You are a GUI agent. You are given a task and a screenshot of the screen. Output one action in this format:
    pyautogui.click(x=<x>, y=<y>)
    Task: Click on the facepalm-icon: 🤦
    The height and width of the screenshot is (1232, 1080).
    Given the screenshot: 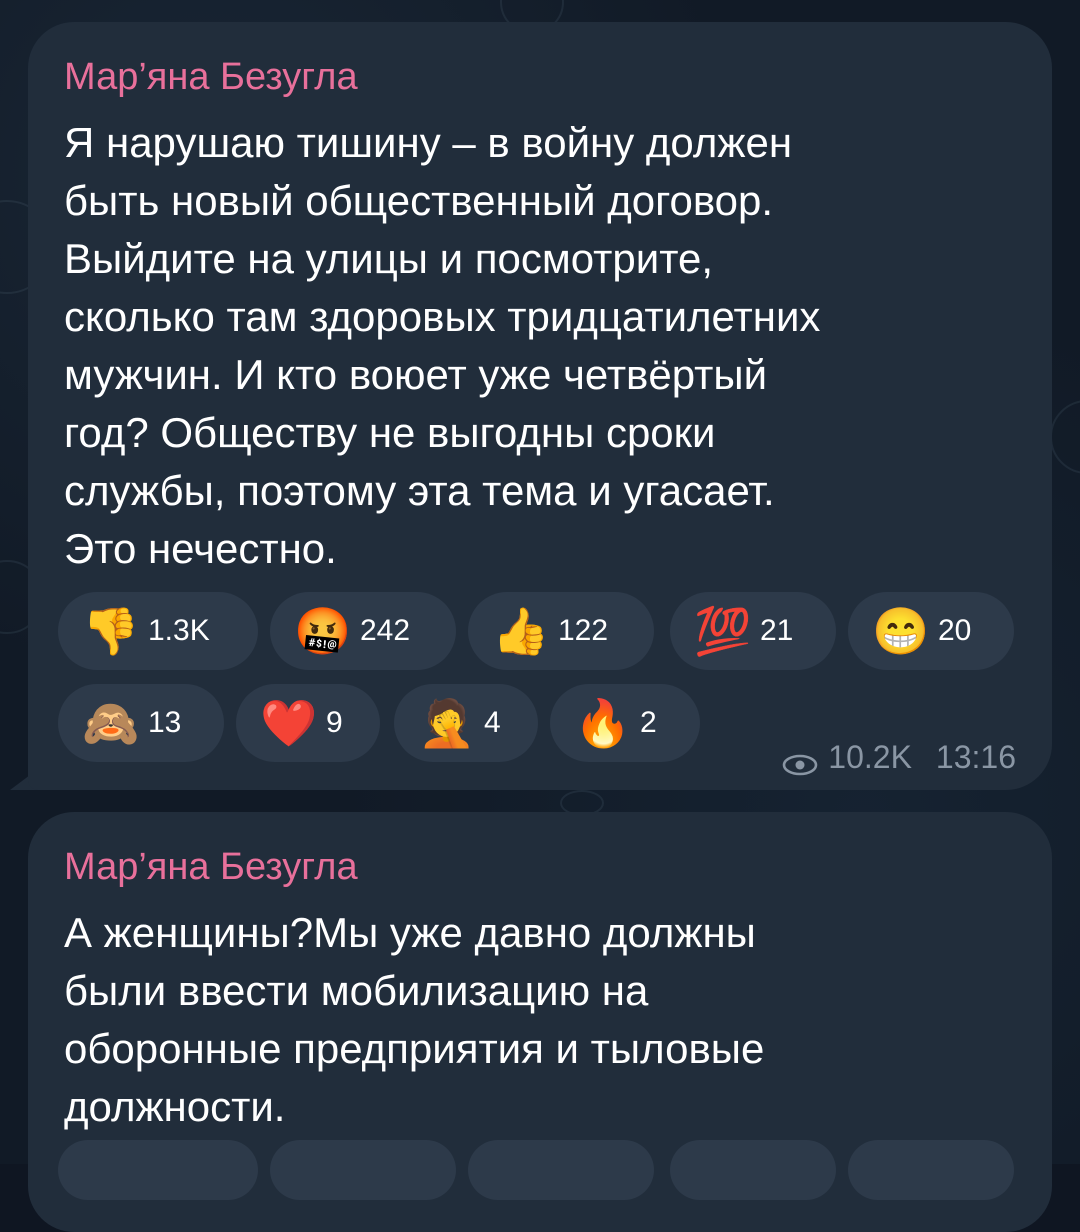 What is the action you would take?
    pyautogui.click(x=447, y=723)
    